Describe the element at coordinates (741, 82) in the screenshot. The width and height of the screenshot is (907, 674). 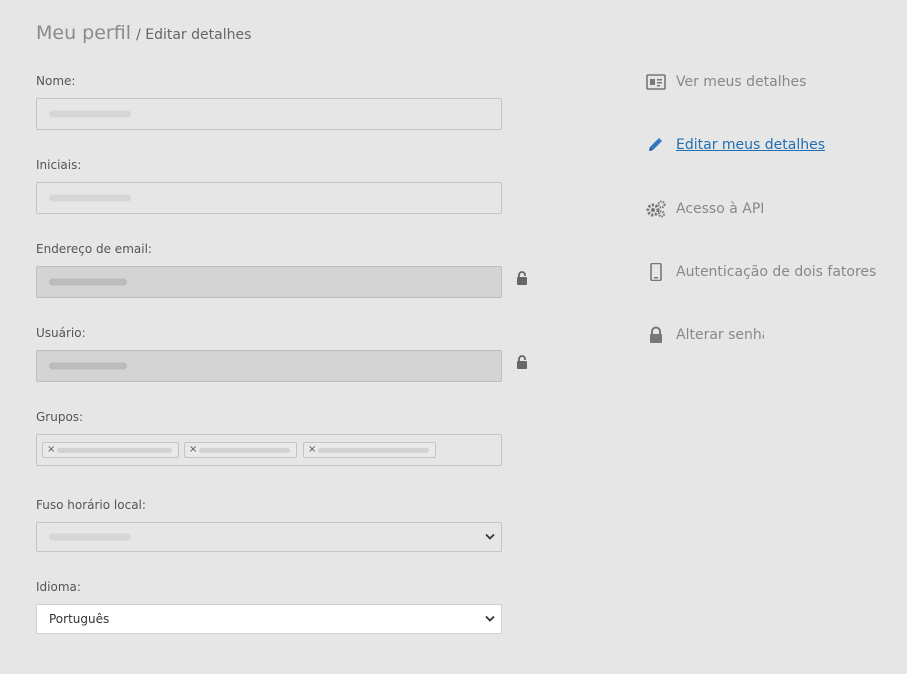
I see `menu-item-label: Ver meus detalhes` at that location.